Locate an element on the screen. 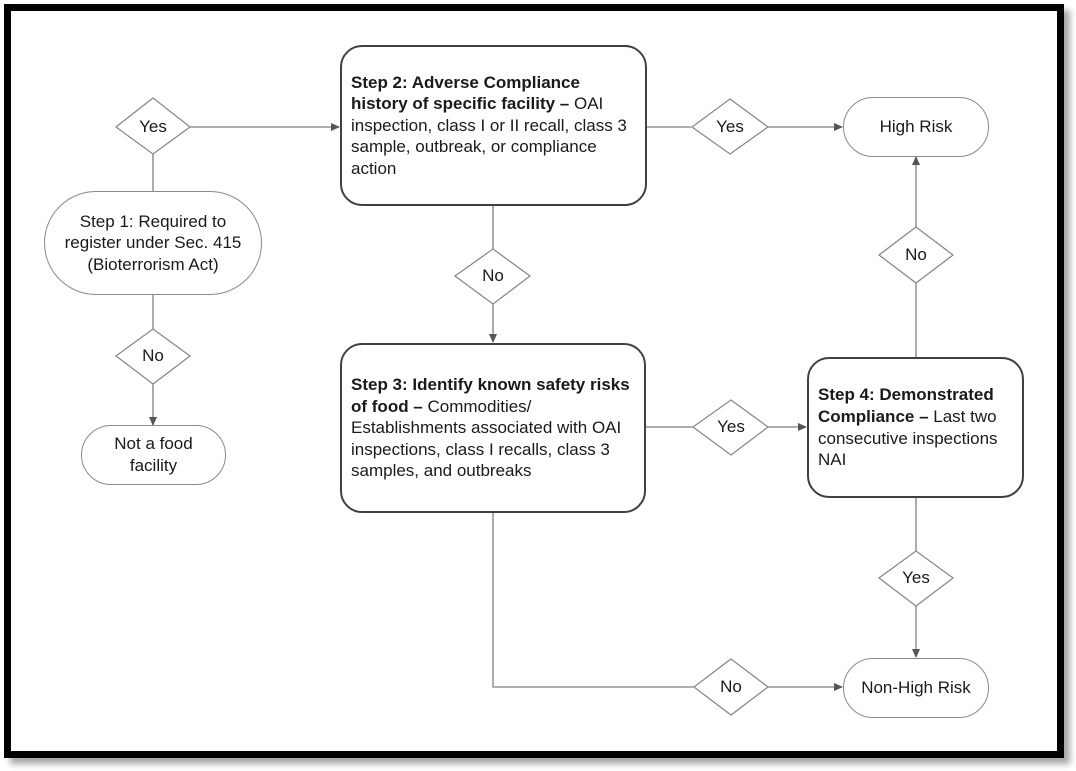 The width and height of the screenshot is (1076, 771). step1-line-3: (Bioterrorism Act) is located at coordinates (153, 264).